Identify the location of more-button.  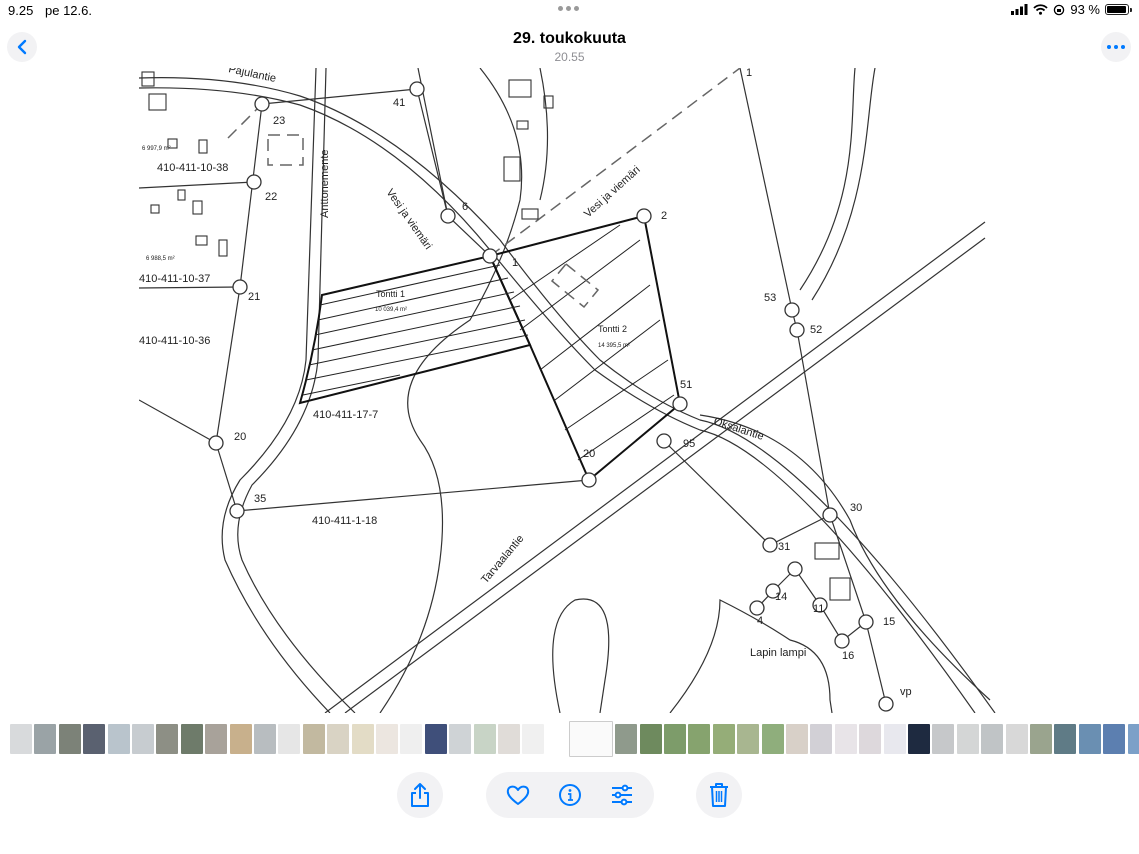
(1116, 47).